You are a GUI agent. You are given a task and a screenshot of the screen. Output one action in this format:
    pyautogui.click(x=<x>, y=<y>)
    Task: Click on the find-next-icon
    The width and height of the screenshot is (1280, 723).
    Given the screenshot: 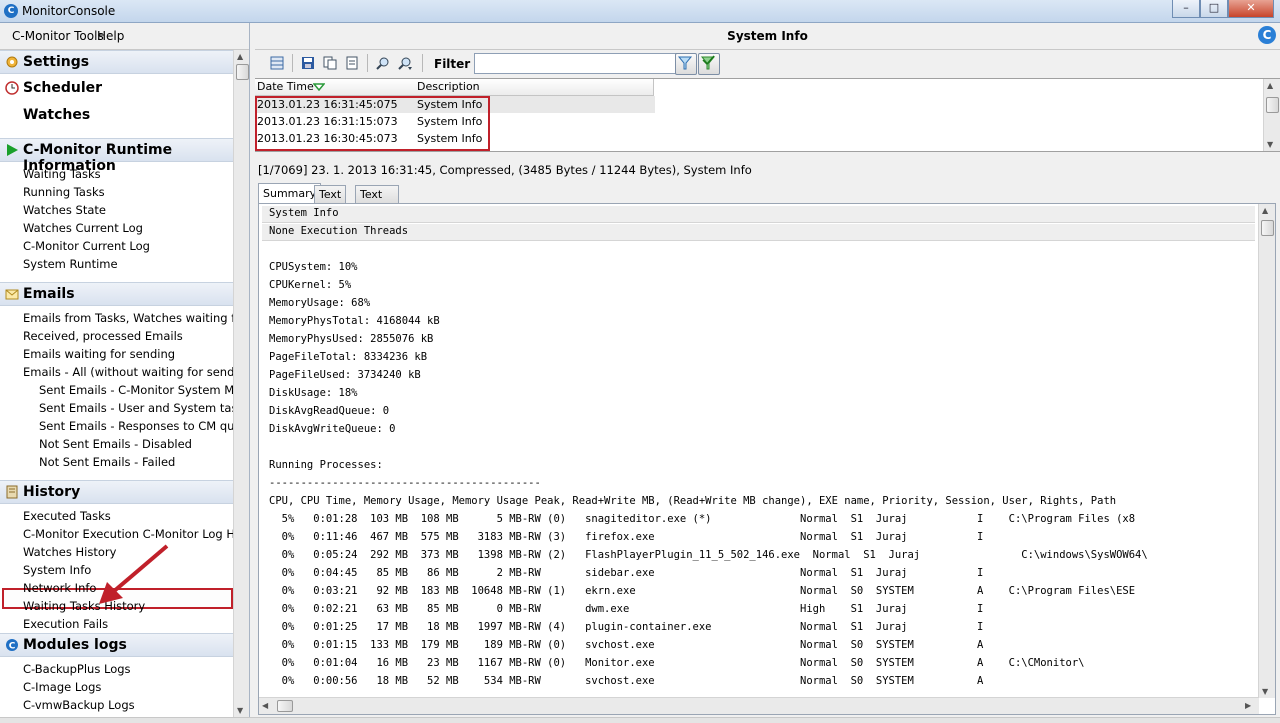 What is the action you would take?
    pyautogui.click(x=405, y=63)
    